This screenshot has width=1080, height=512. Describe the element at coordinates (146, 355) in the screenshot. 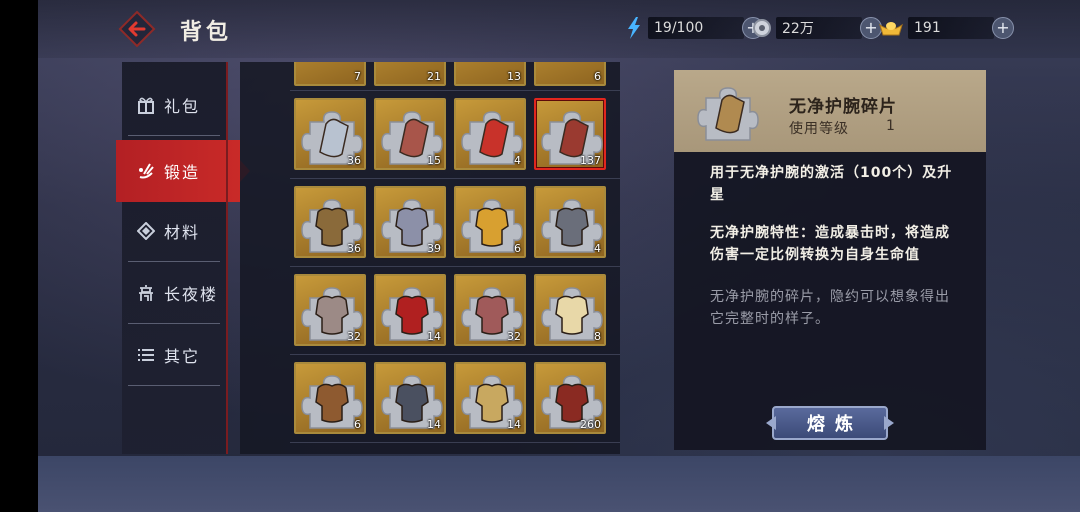

I see `list-icon` at that location.